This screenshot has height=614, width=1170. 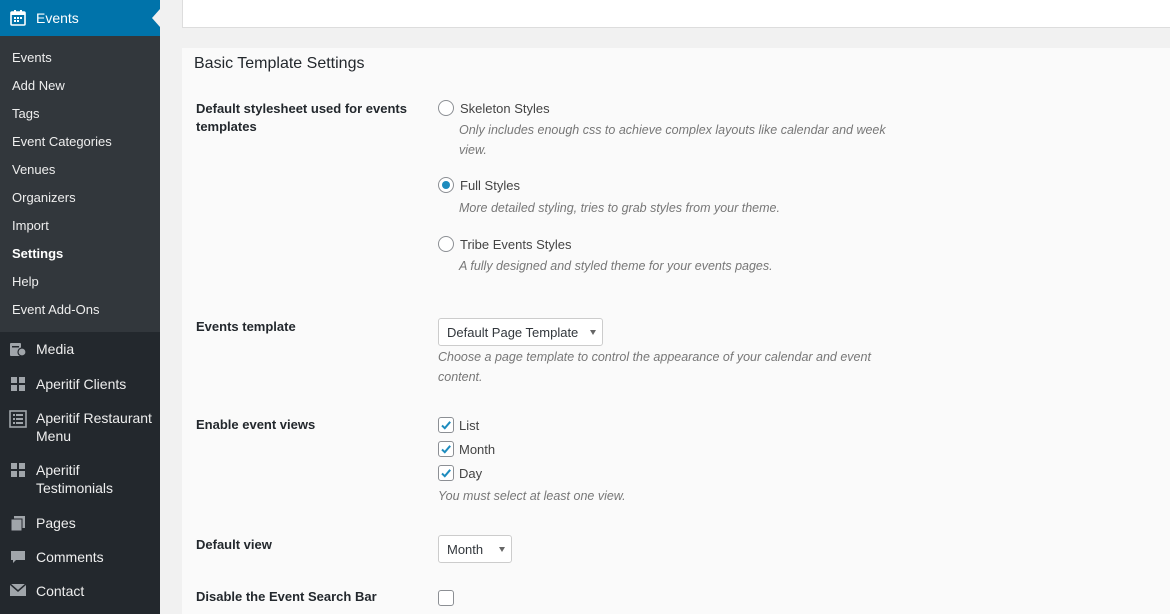 I want to click on pages-icon, so click(x=18, y=522).